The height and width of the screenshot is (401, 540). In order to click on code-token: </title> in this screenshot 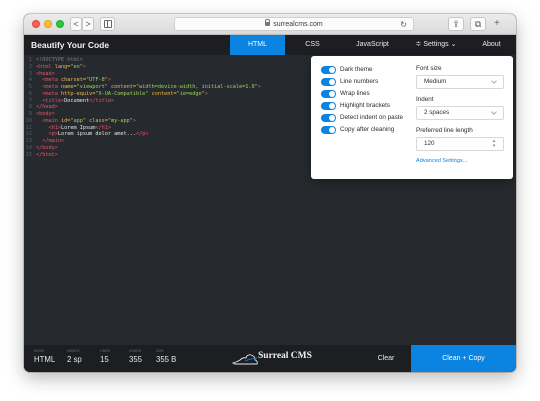, I will do `click(102, 100)`.